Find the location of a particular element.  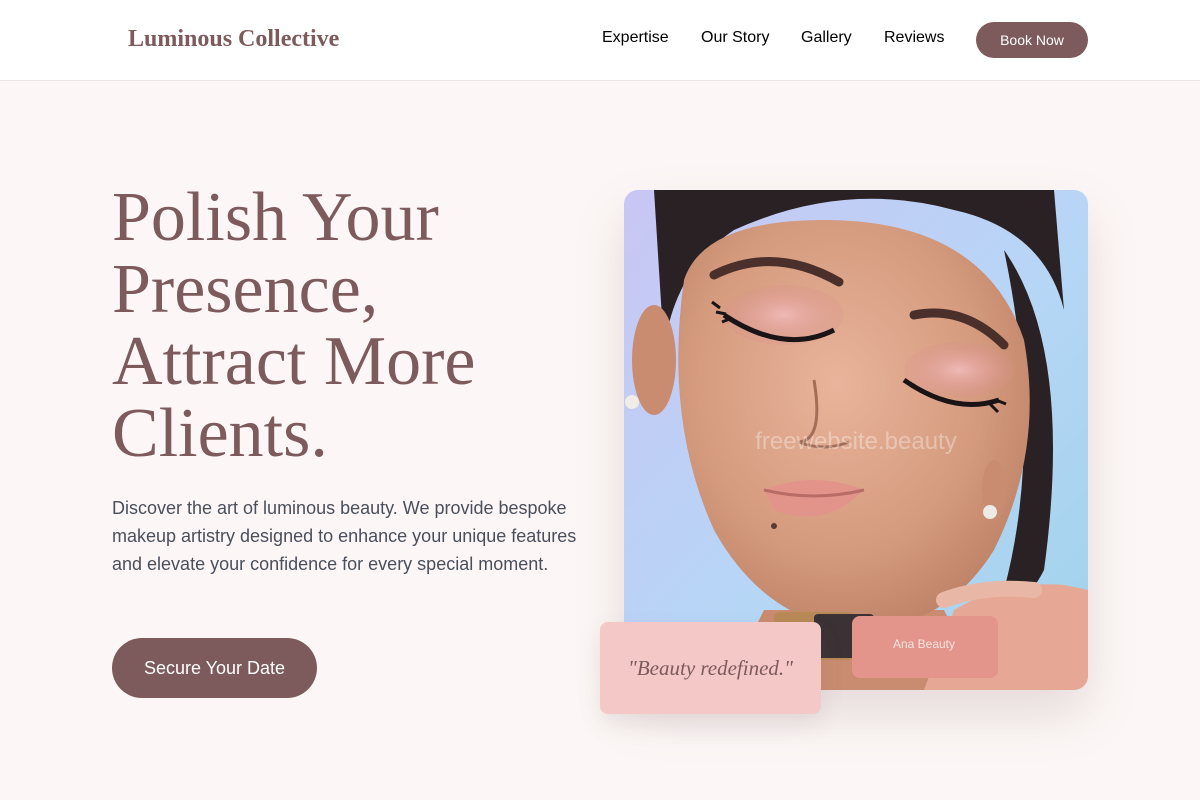

watermark-text: freewebsite.beauty is located at coordinates (856, 441).